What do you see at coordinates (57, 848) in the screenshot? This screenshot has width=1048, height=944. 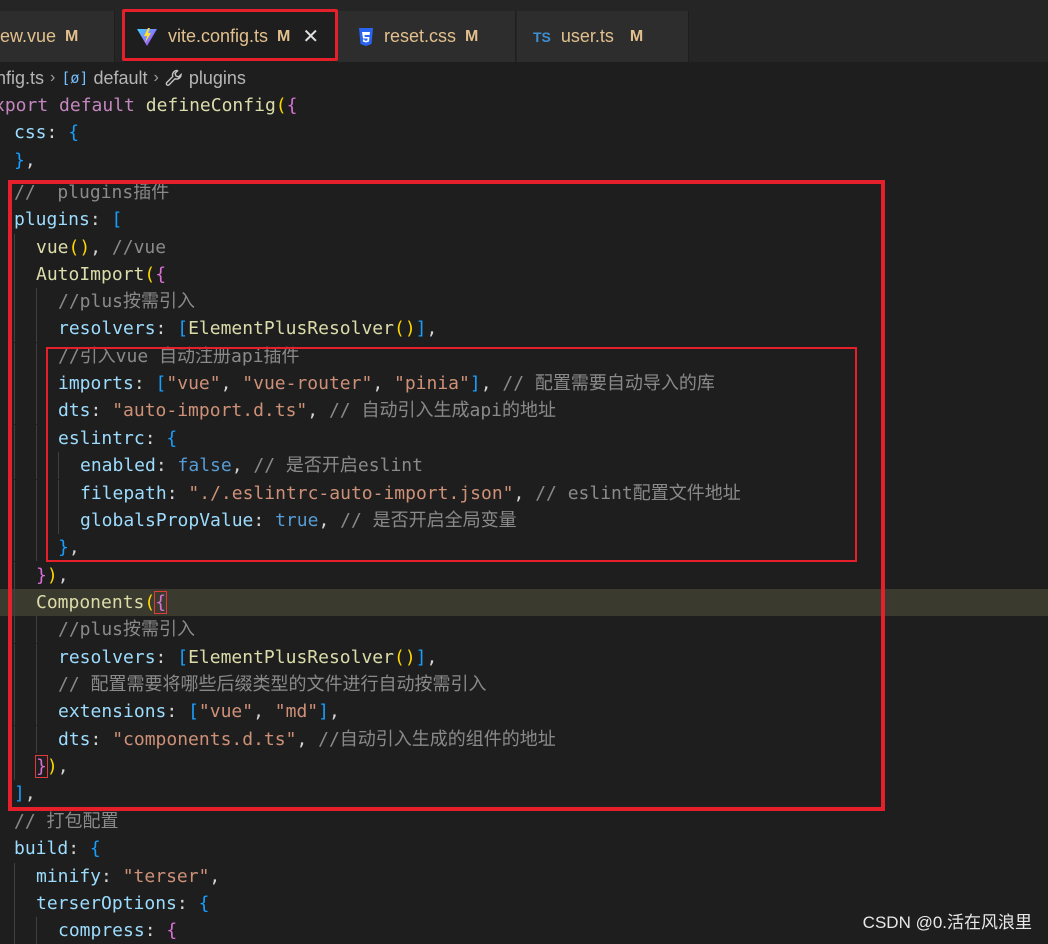 I see `code-line-28: build: {` at bounding box center [57, 848].